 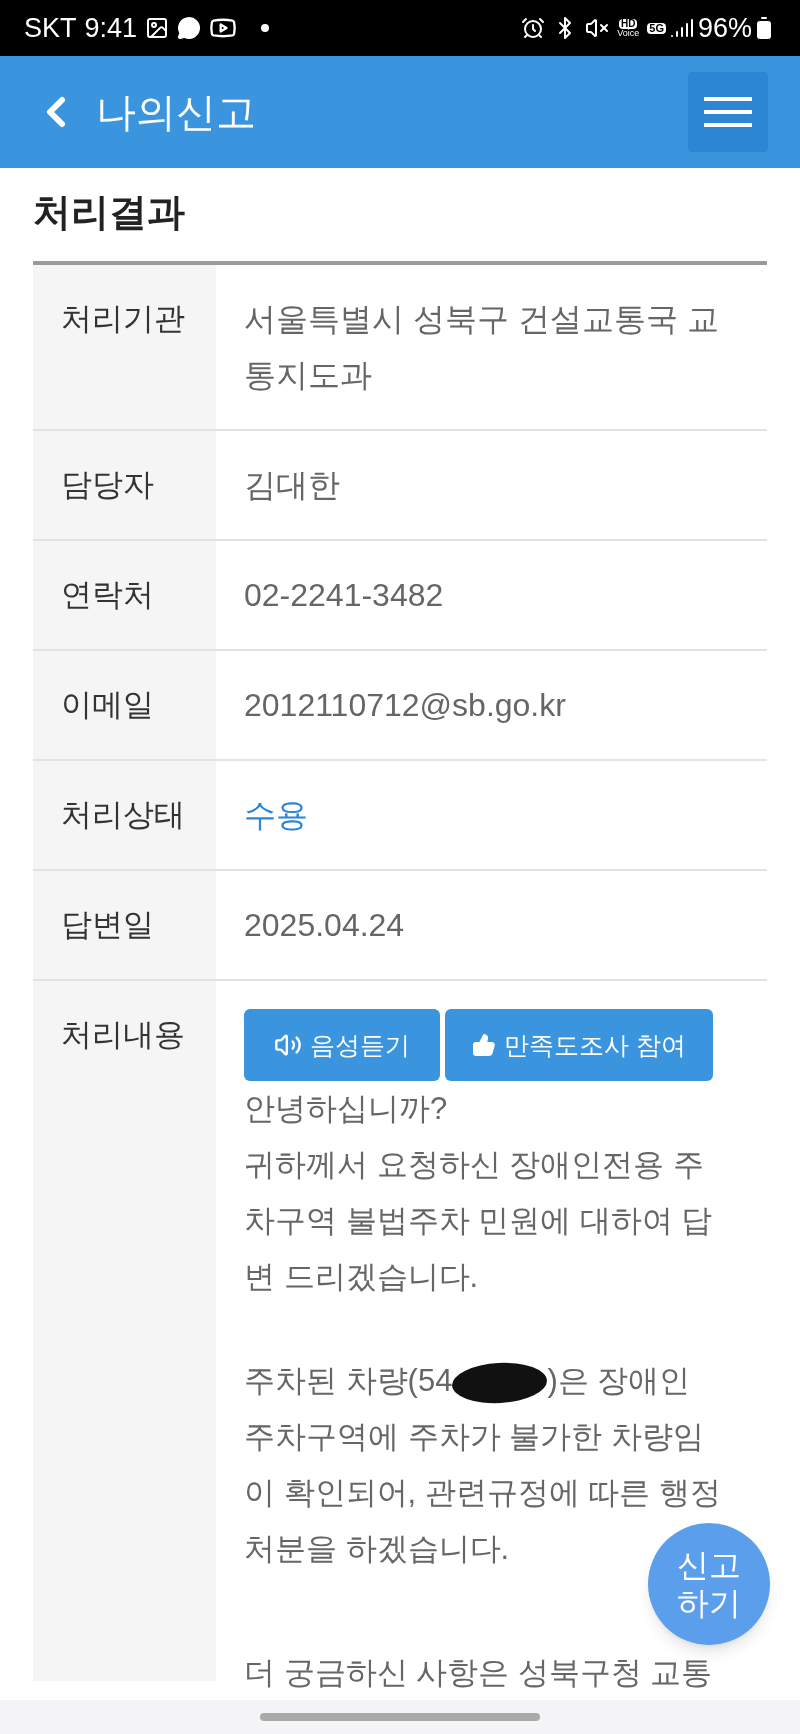 I want to click on row-value: 서울특별시 성북구 건설교통국 교통지도과, so click(x=481, y=347).